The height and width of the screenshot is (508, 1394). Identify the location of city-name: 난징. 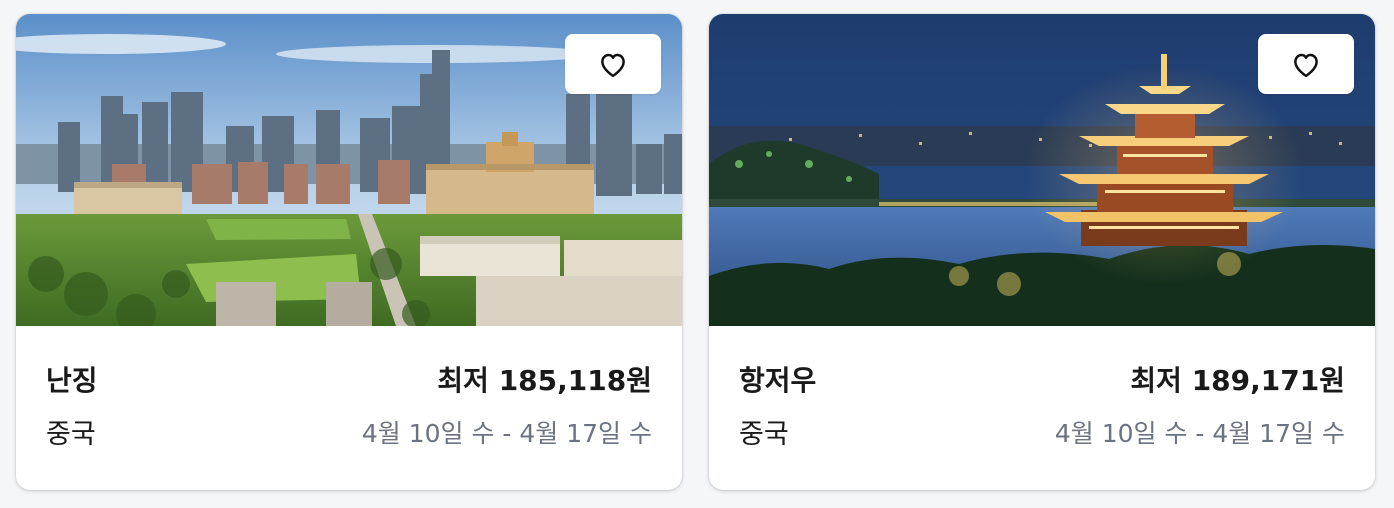
(72, 380).